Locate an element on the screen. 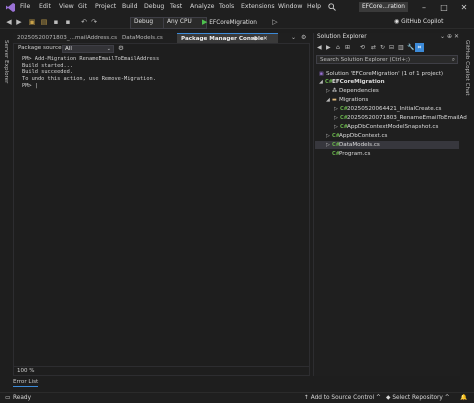 The height and width of the screenshot is (403, 474). menu-debug: Debug is located at coordinates (154, 6).